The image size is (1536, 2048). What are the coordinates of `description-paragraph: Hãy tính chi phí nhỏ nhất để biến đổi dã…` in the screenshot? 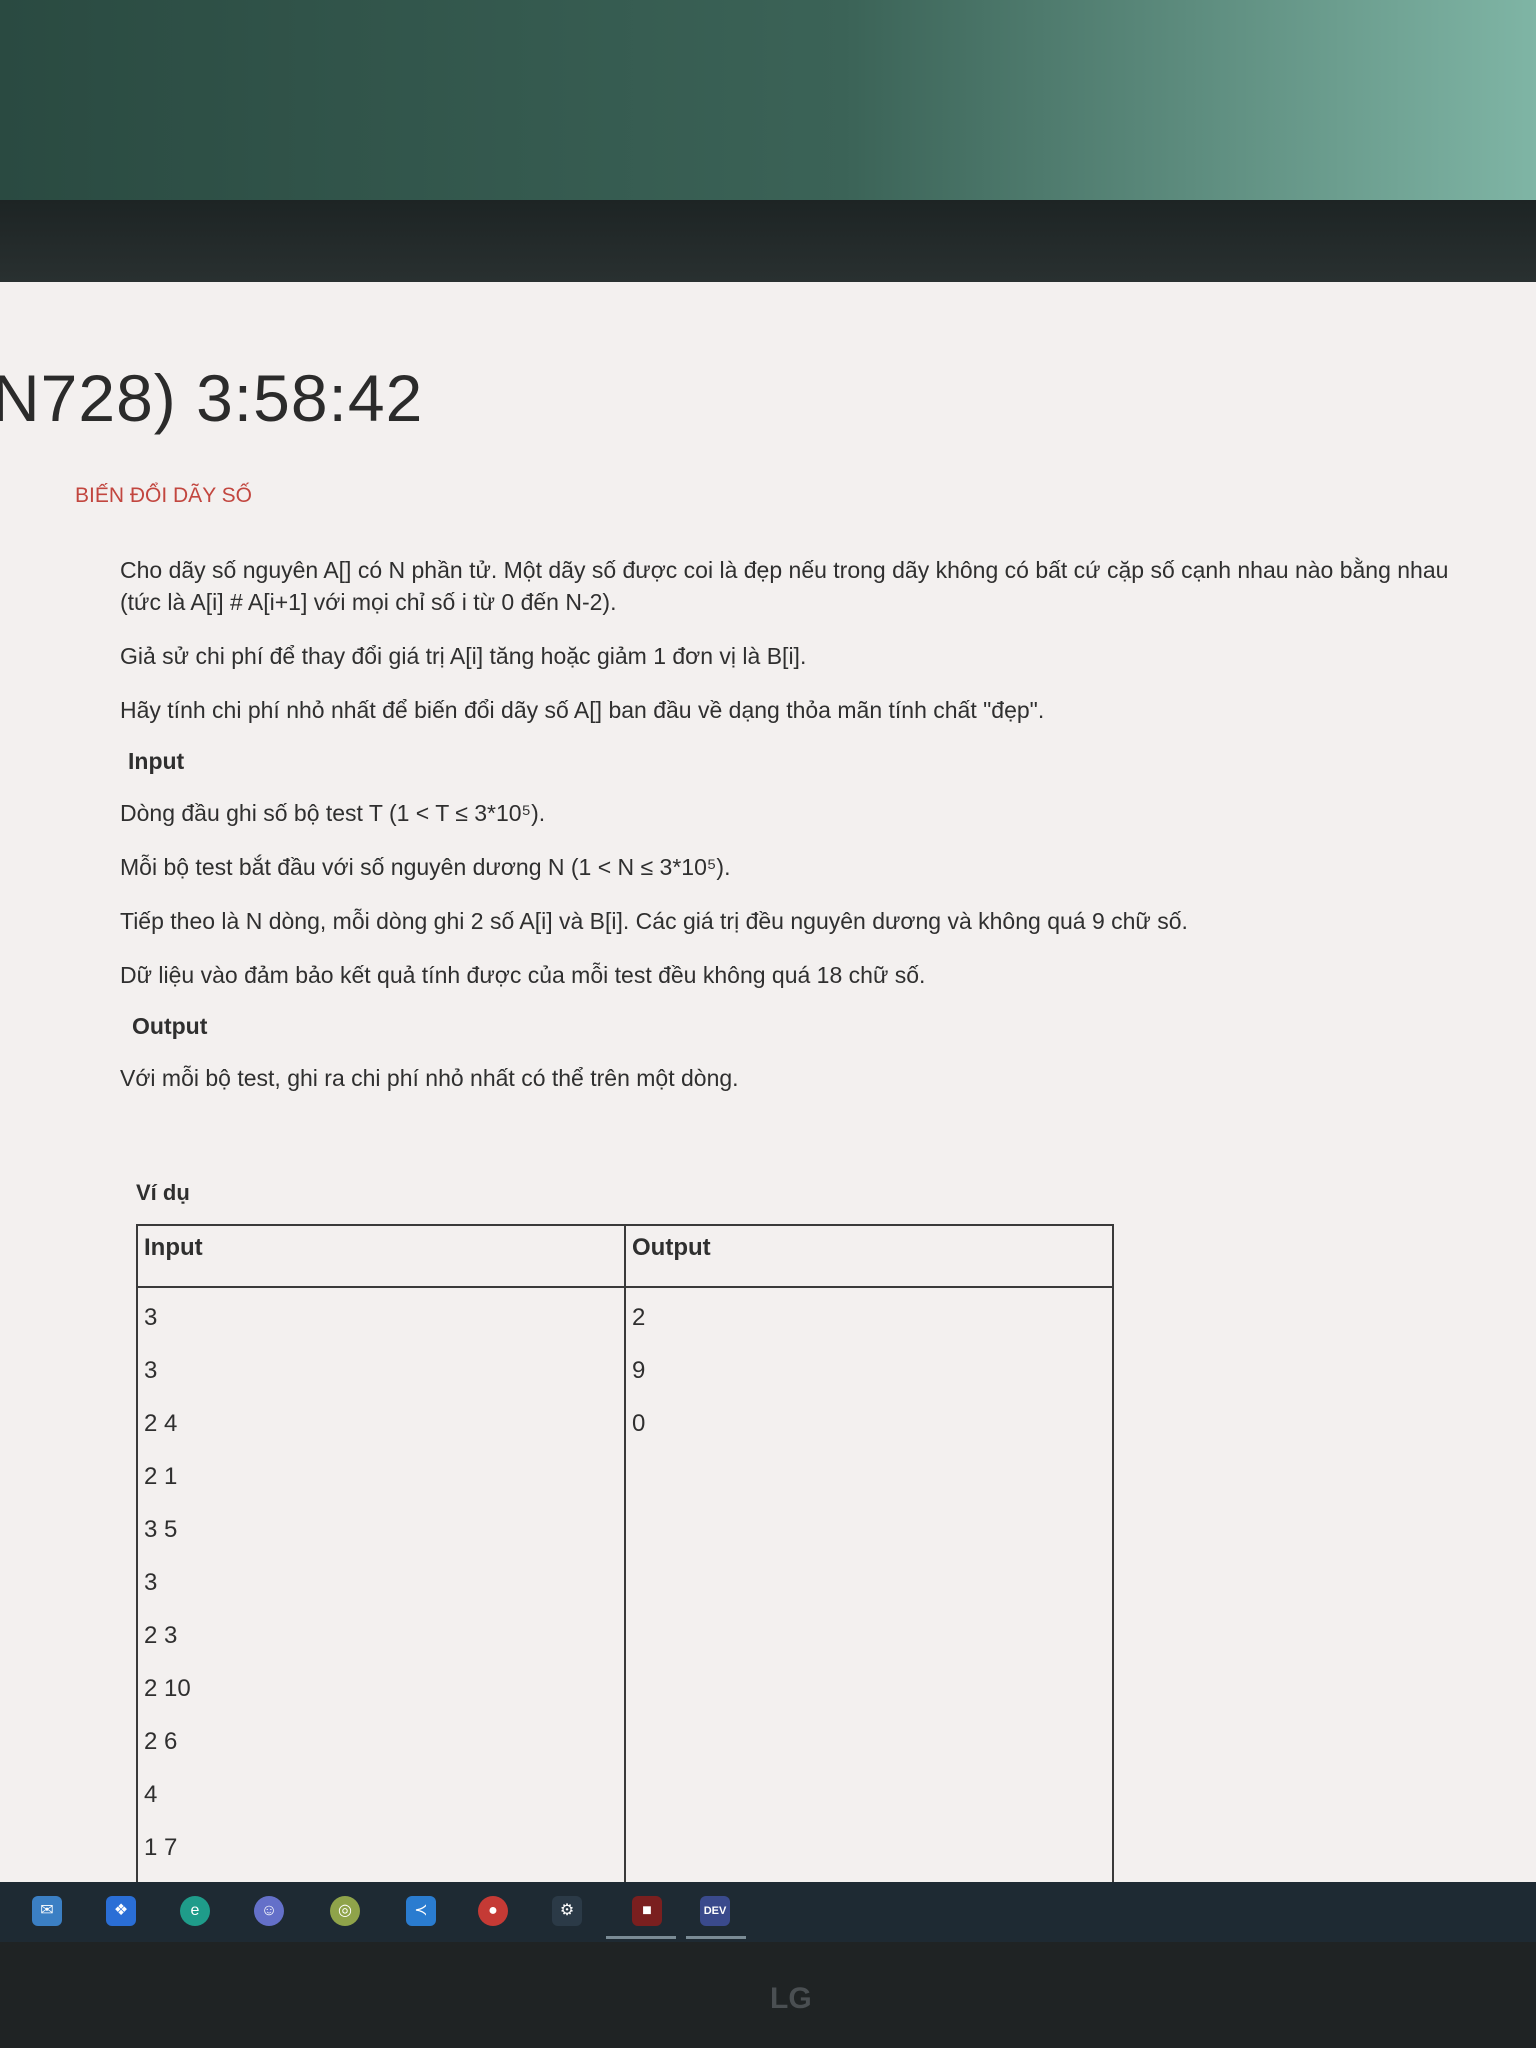 It's located at (582, 710).